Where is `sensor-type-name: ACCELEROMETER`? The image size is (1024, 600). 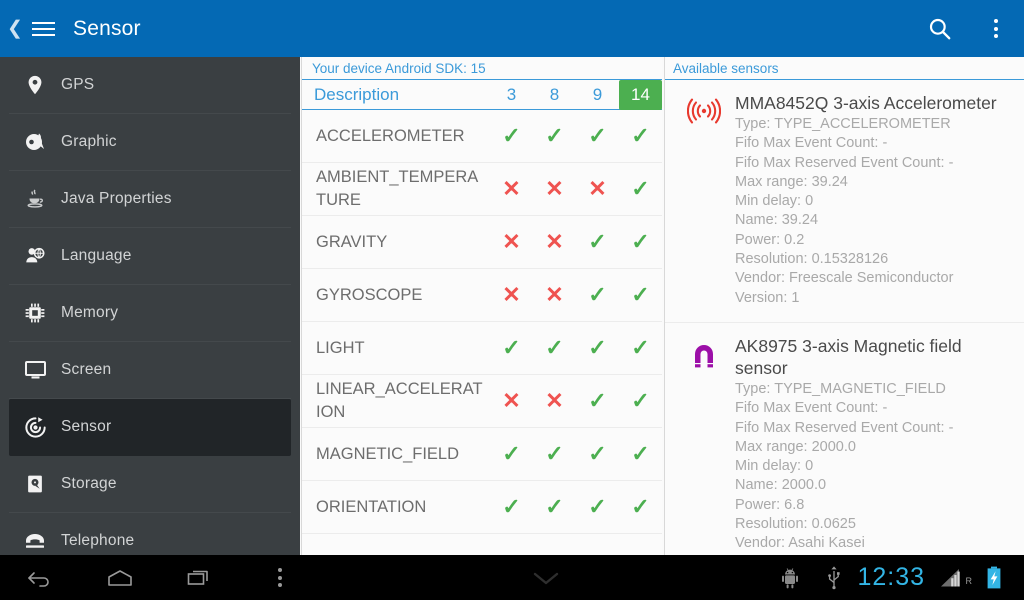 sensor-type-name: ACCELEROMETER is located at coordinates (390, 135).